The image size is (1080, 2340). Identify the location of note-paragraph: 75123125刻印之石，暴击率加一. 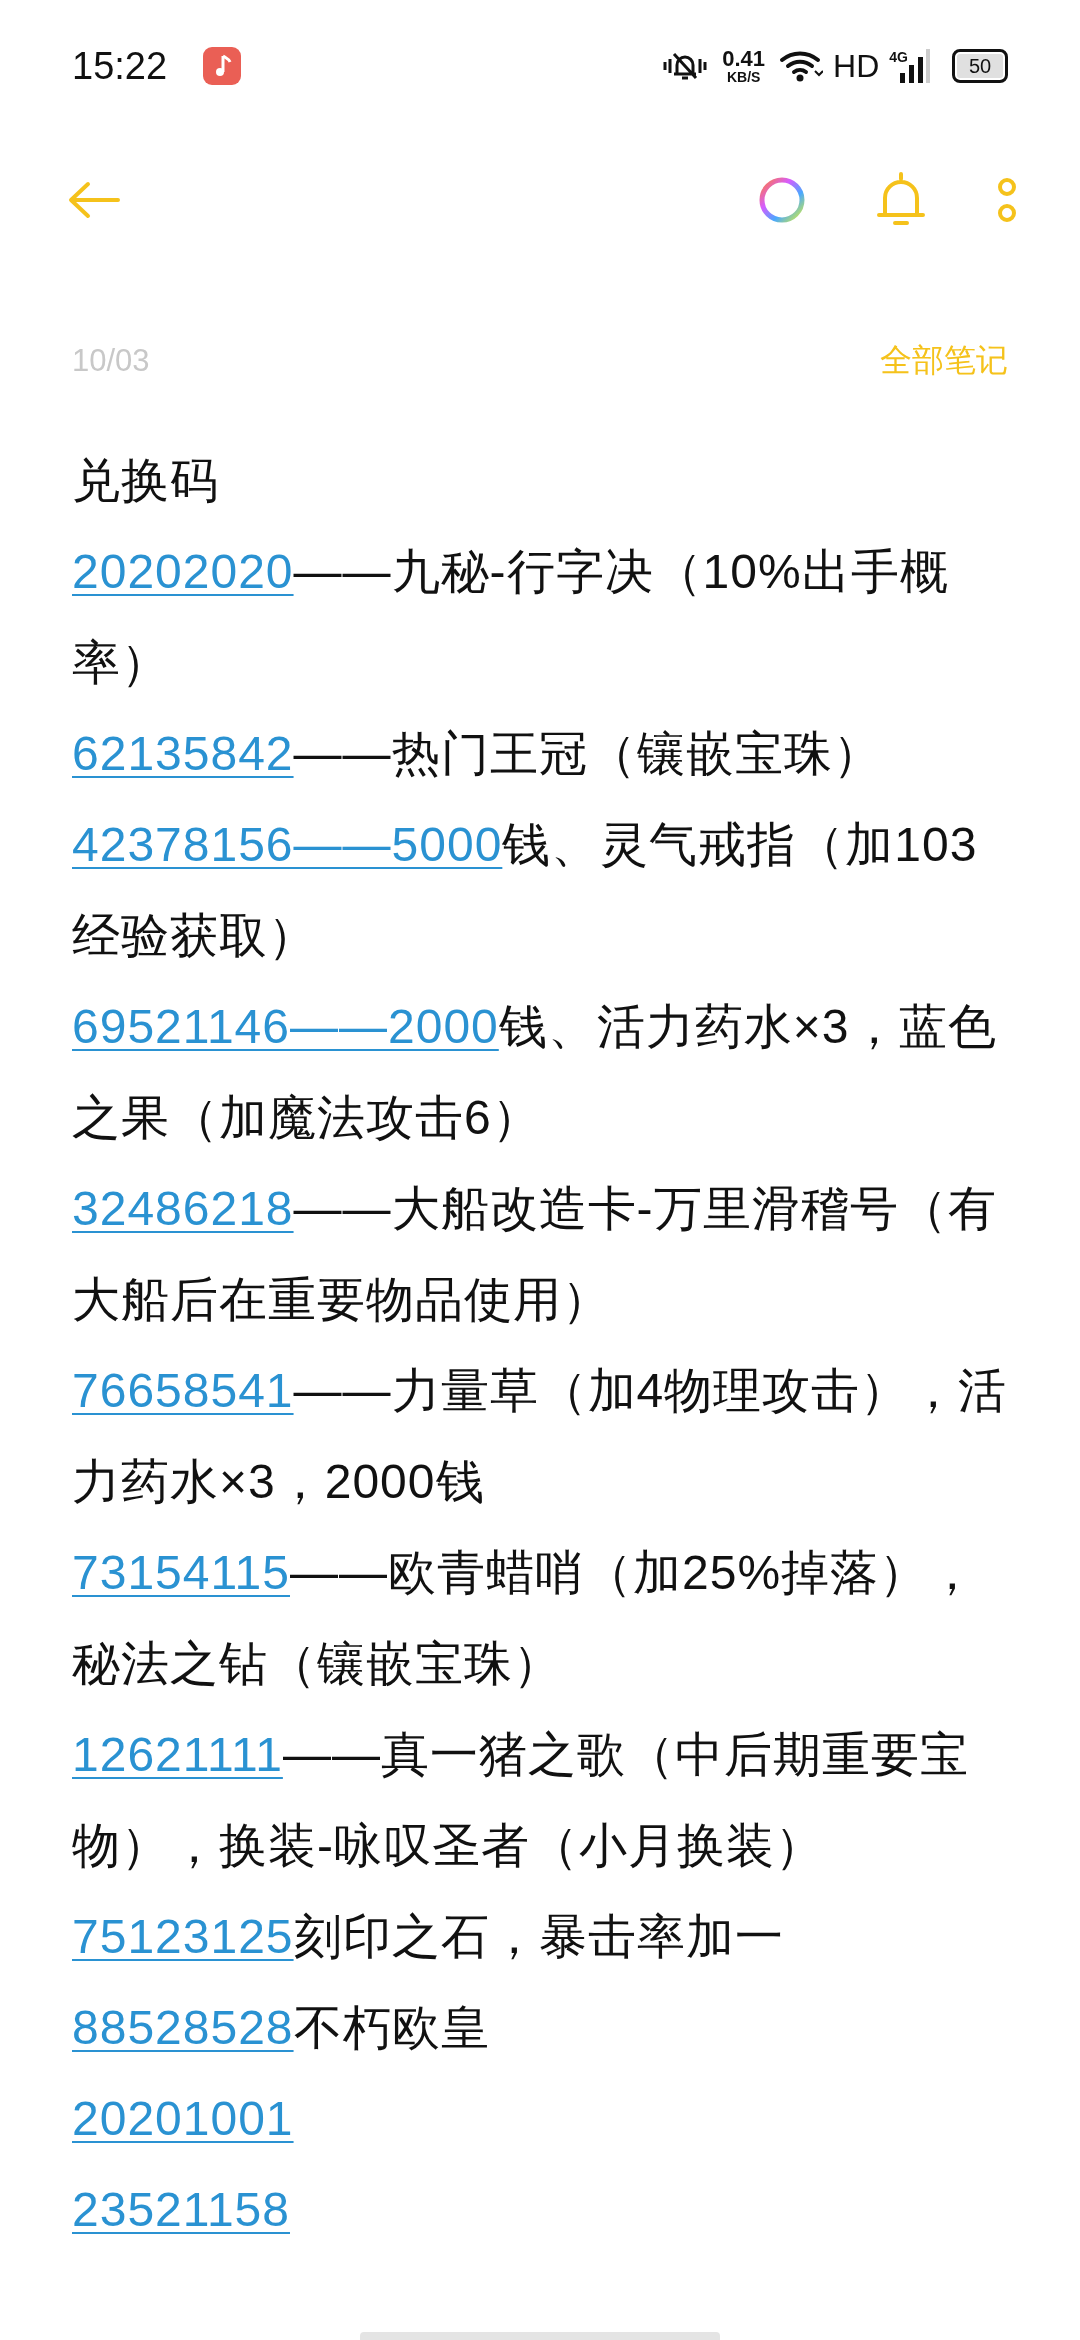
(428, 1937).